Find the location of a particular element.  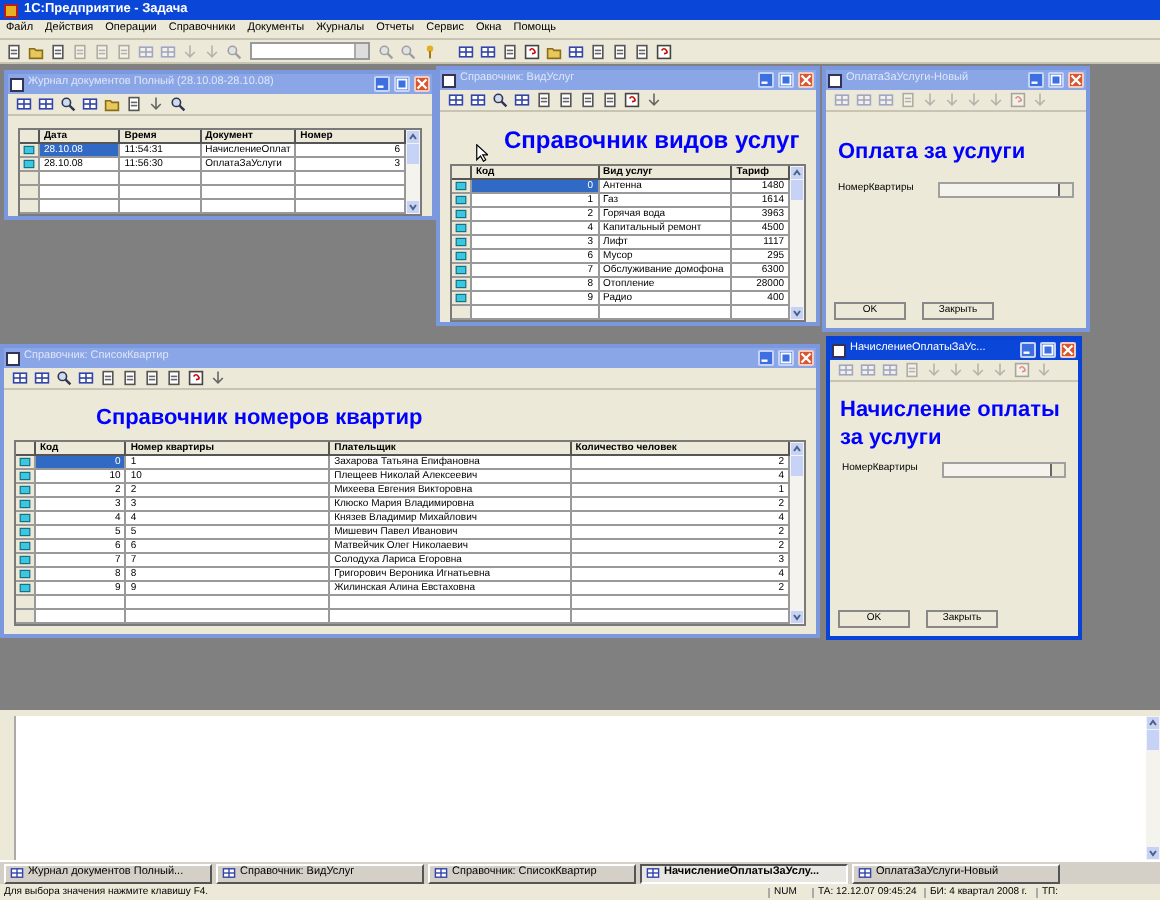

combo-field is located at coordinates (310, 51).